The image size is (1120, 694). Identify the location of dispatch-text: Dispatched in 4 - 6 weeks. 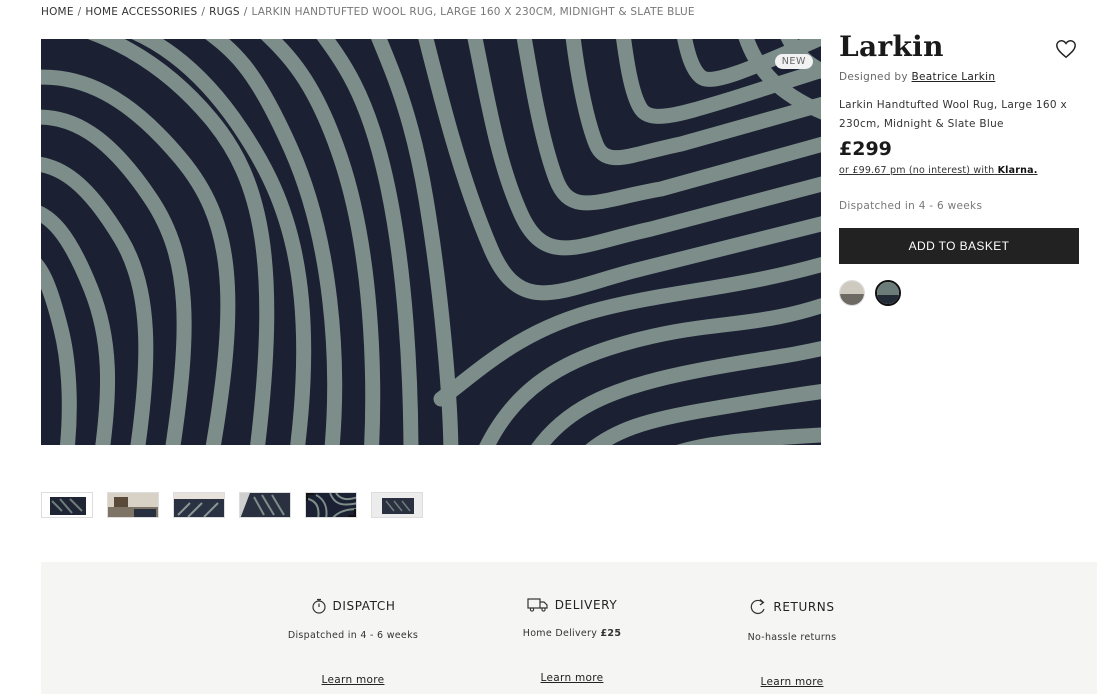
(353, 635).